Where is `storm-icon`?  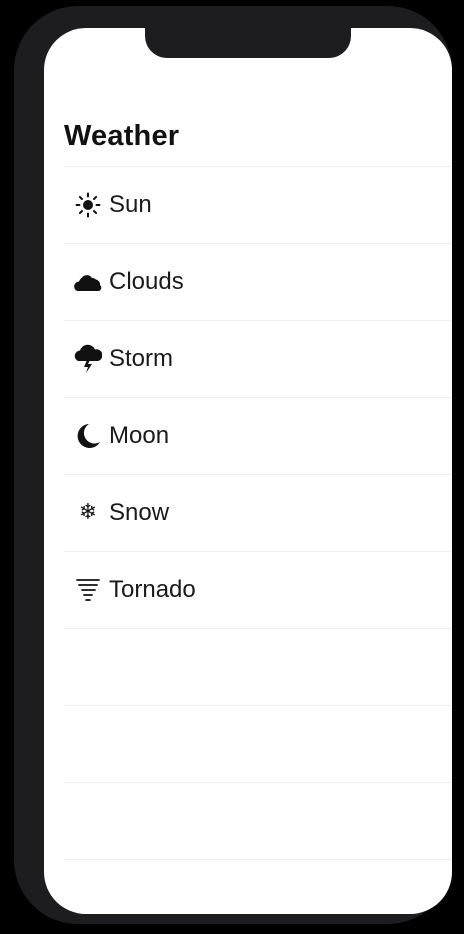
storm-icon is located at coordinates (88, 359).